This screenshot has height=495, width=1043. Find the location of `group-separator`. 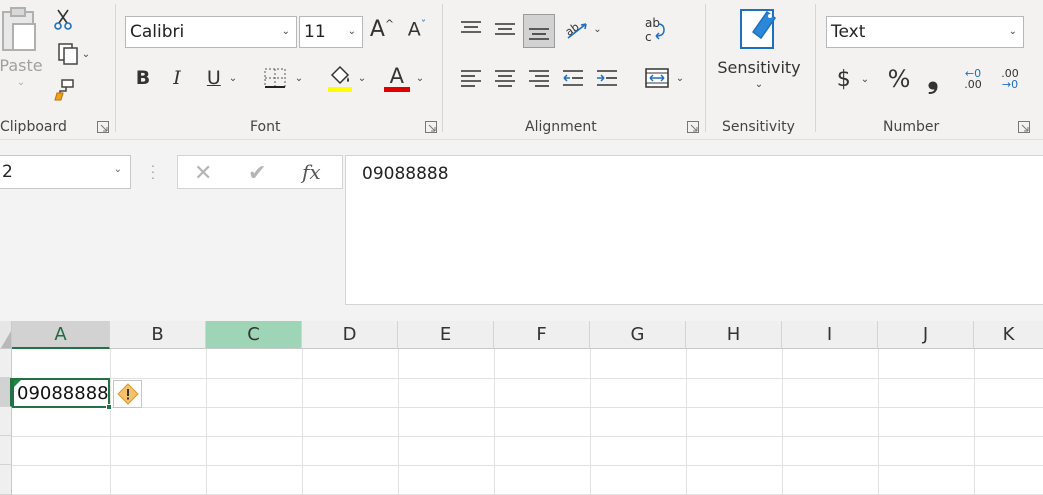

group-separator is located at coordinates (705, 68).